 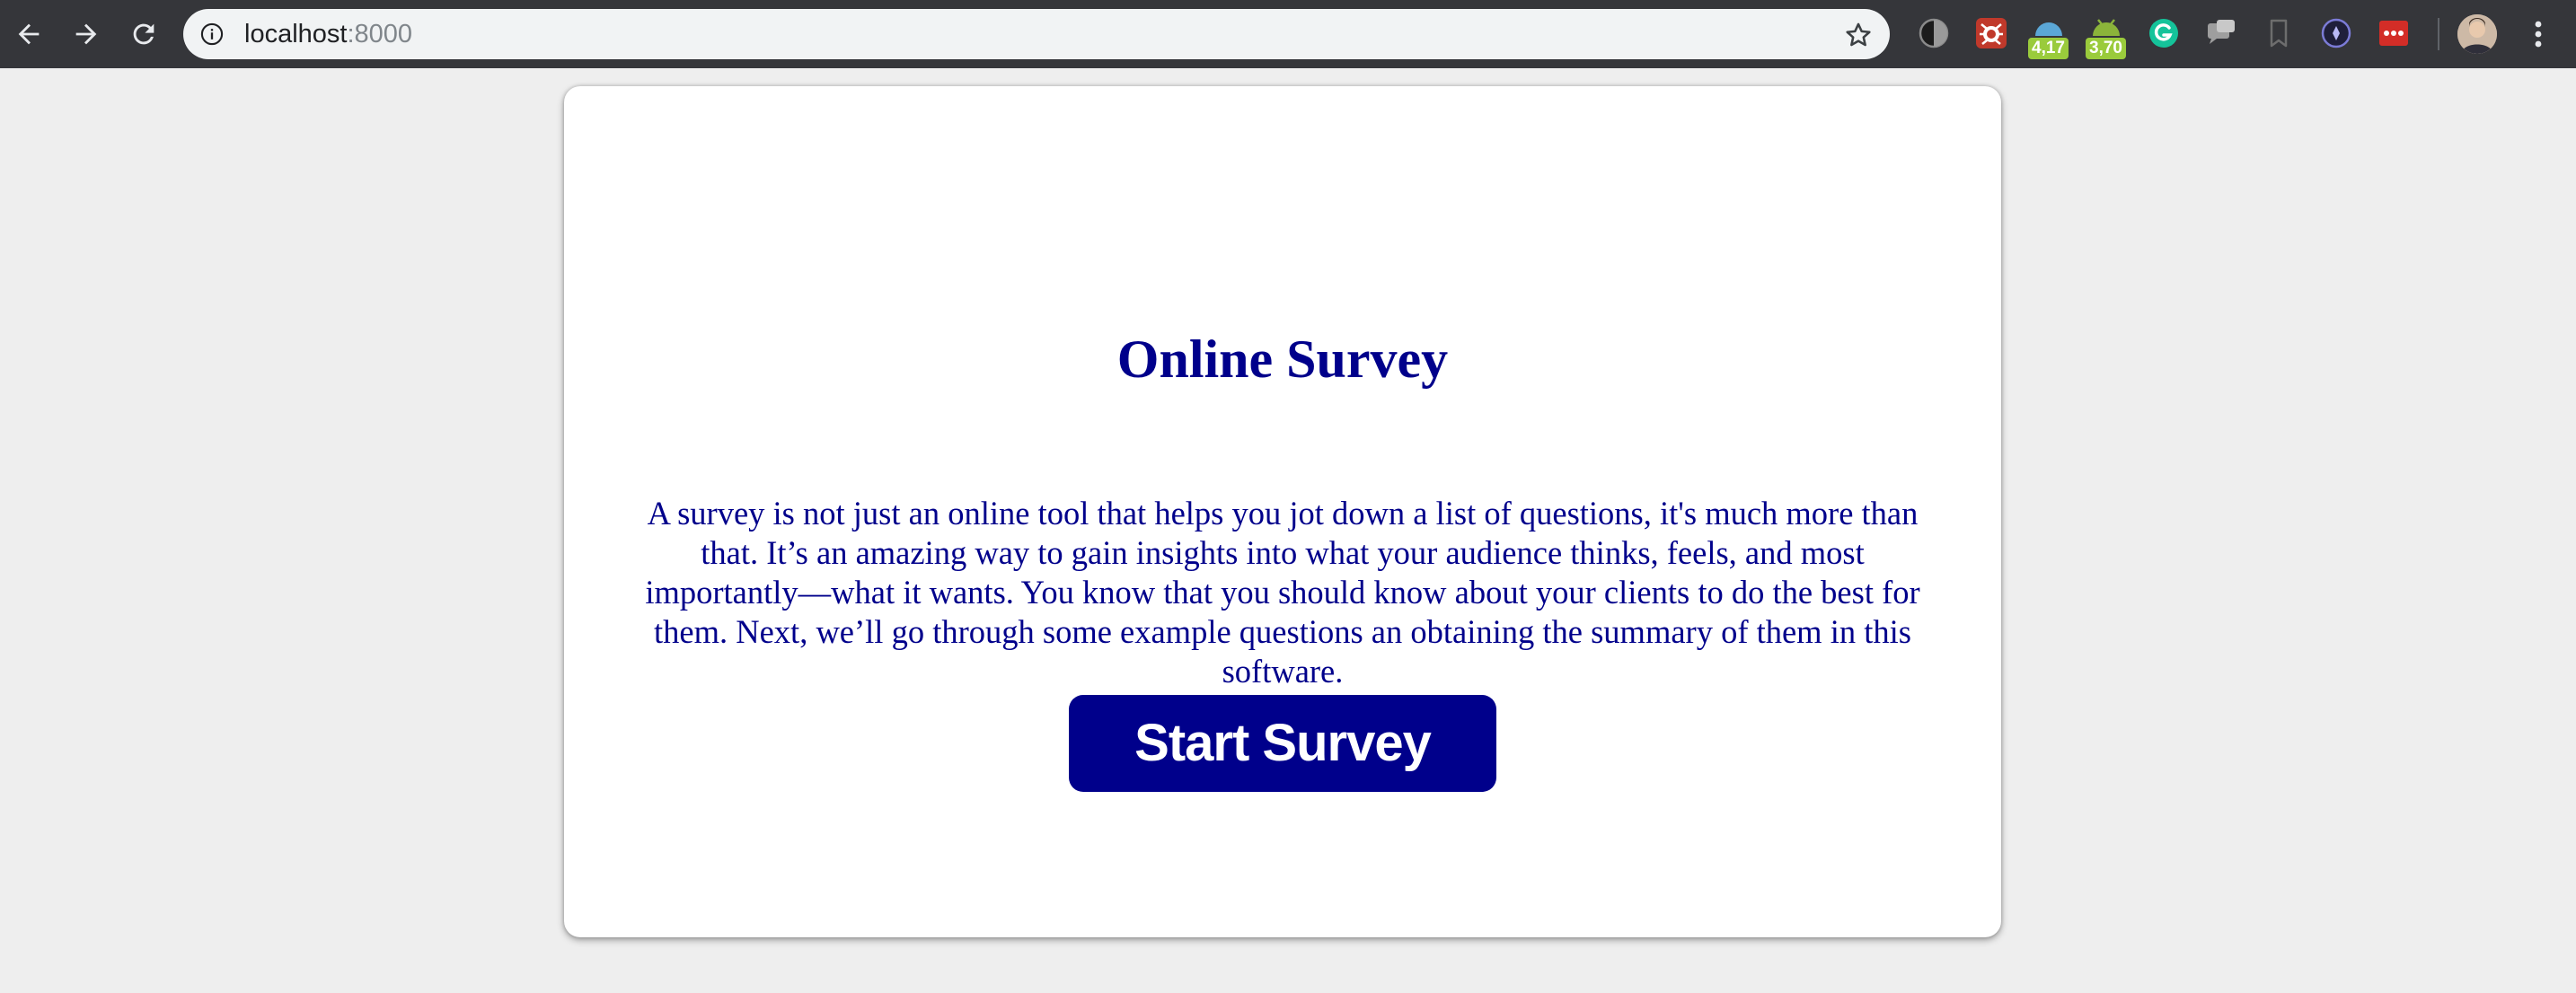 I want to click on kebab-menu-icon, so click(x=2538, y=34).